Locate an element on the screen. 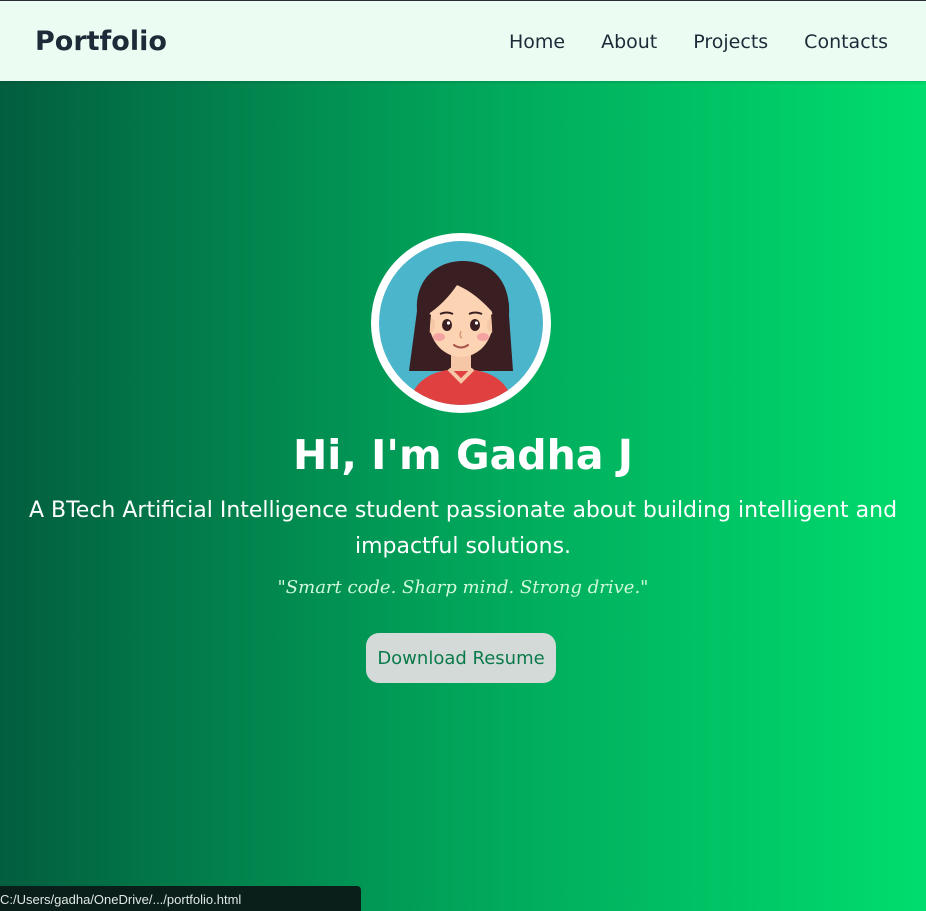  hero-title: Hi, I'm Gadha J is located at coordinates (463, 455).